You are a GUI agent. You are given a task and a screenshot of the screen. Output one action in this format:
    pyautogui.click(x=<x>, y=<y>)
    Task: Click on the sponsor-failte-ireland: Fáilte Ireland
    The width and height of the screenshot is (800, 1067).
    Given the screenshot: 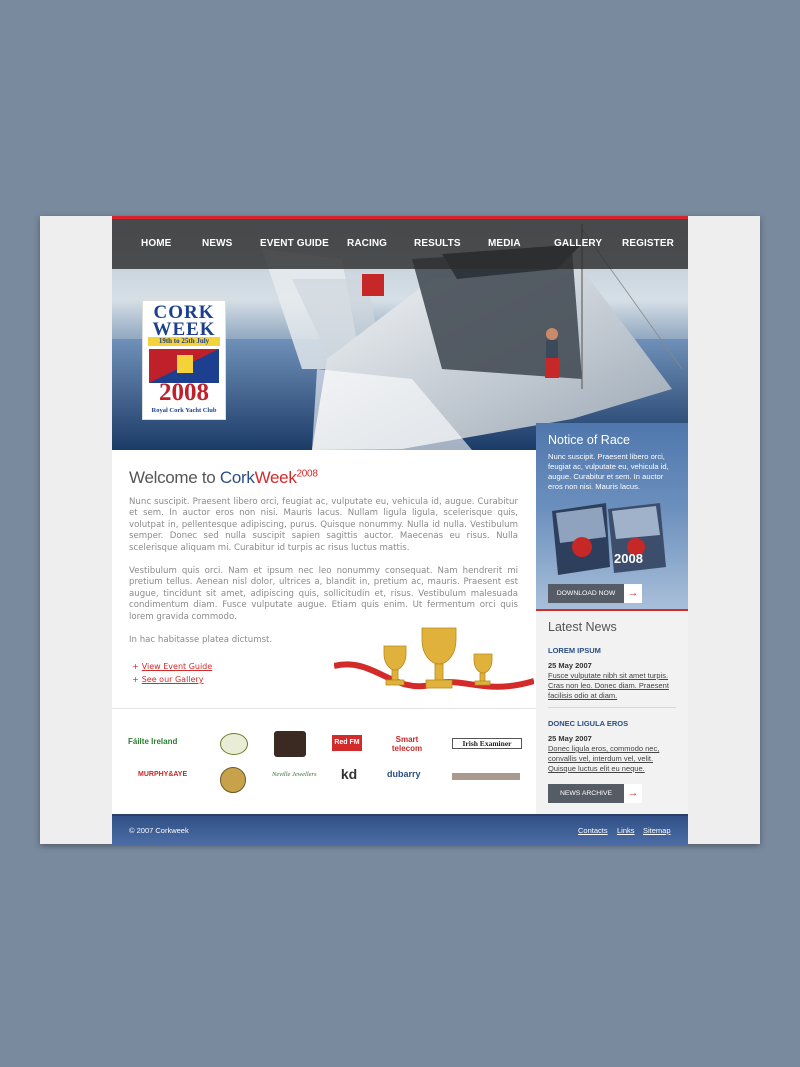 What is the action you would take?
    pyautogui.click(x=152, y=741)
    